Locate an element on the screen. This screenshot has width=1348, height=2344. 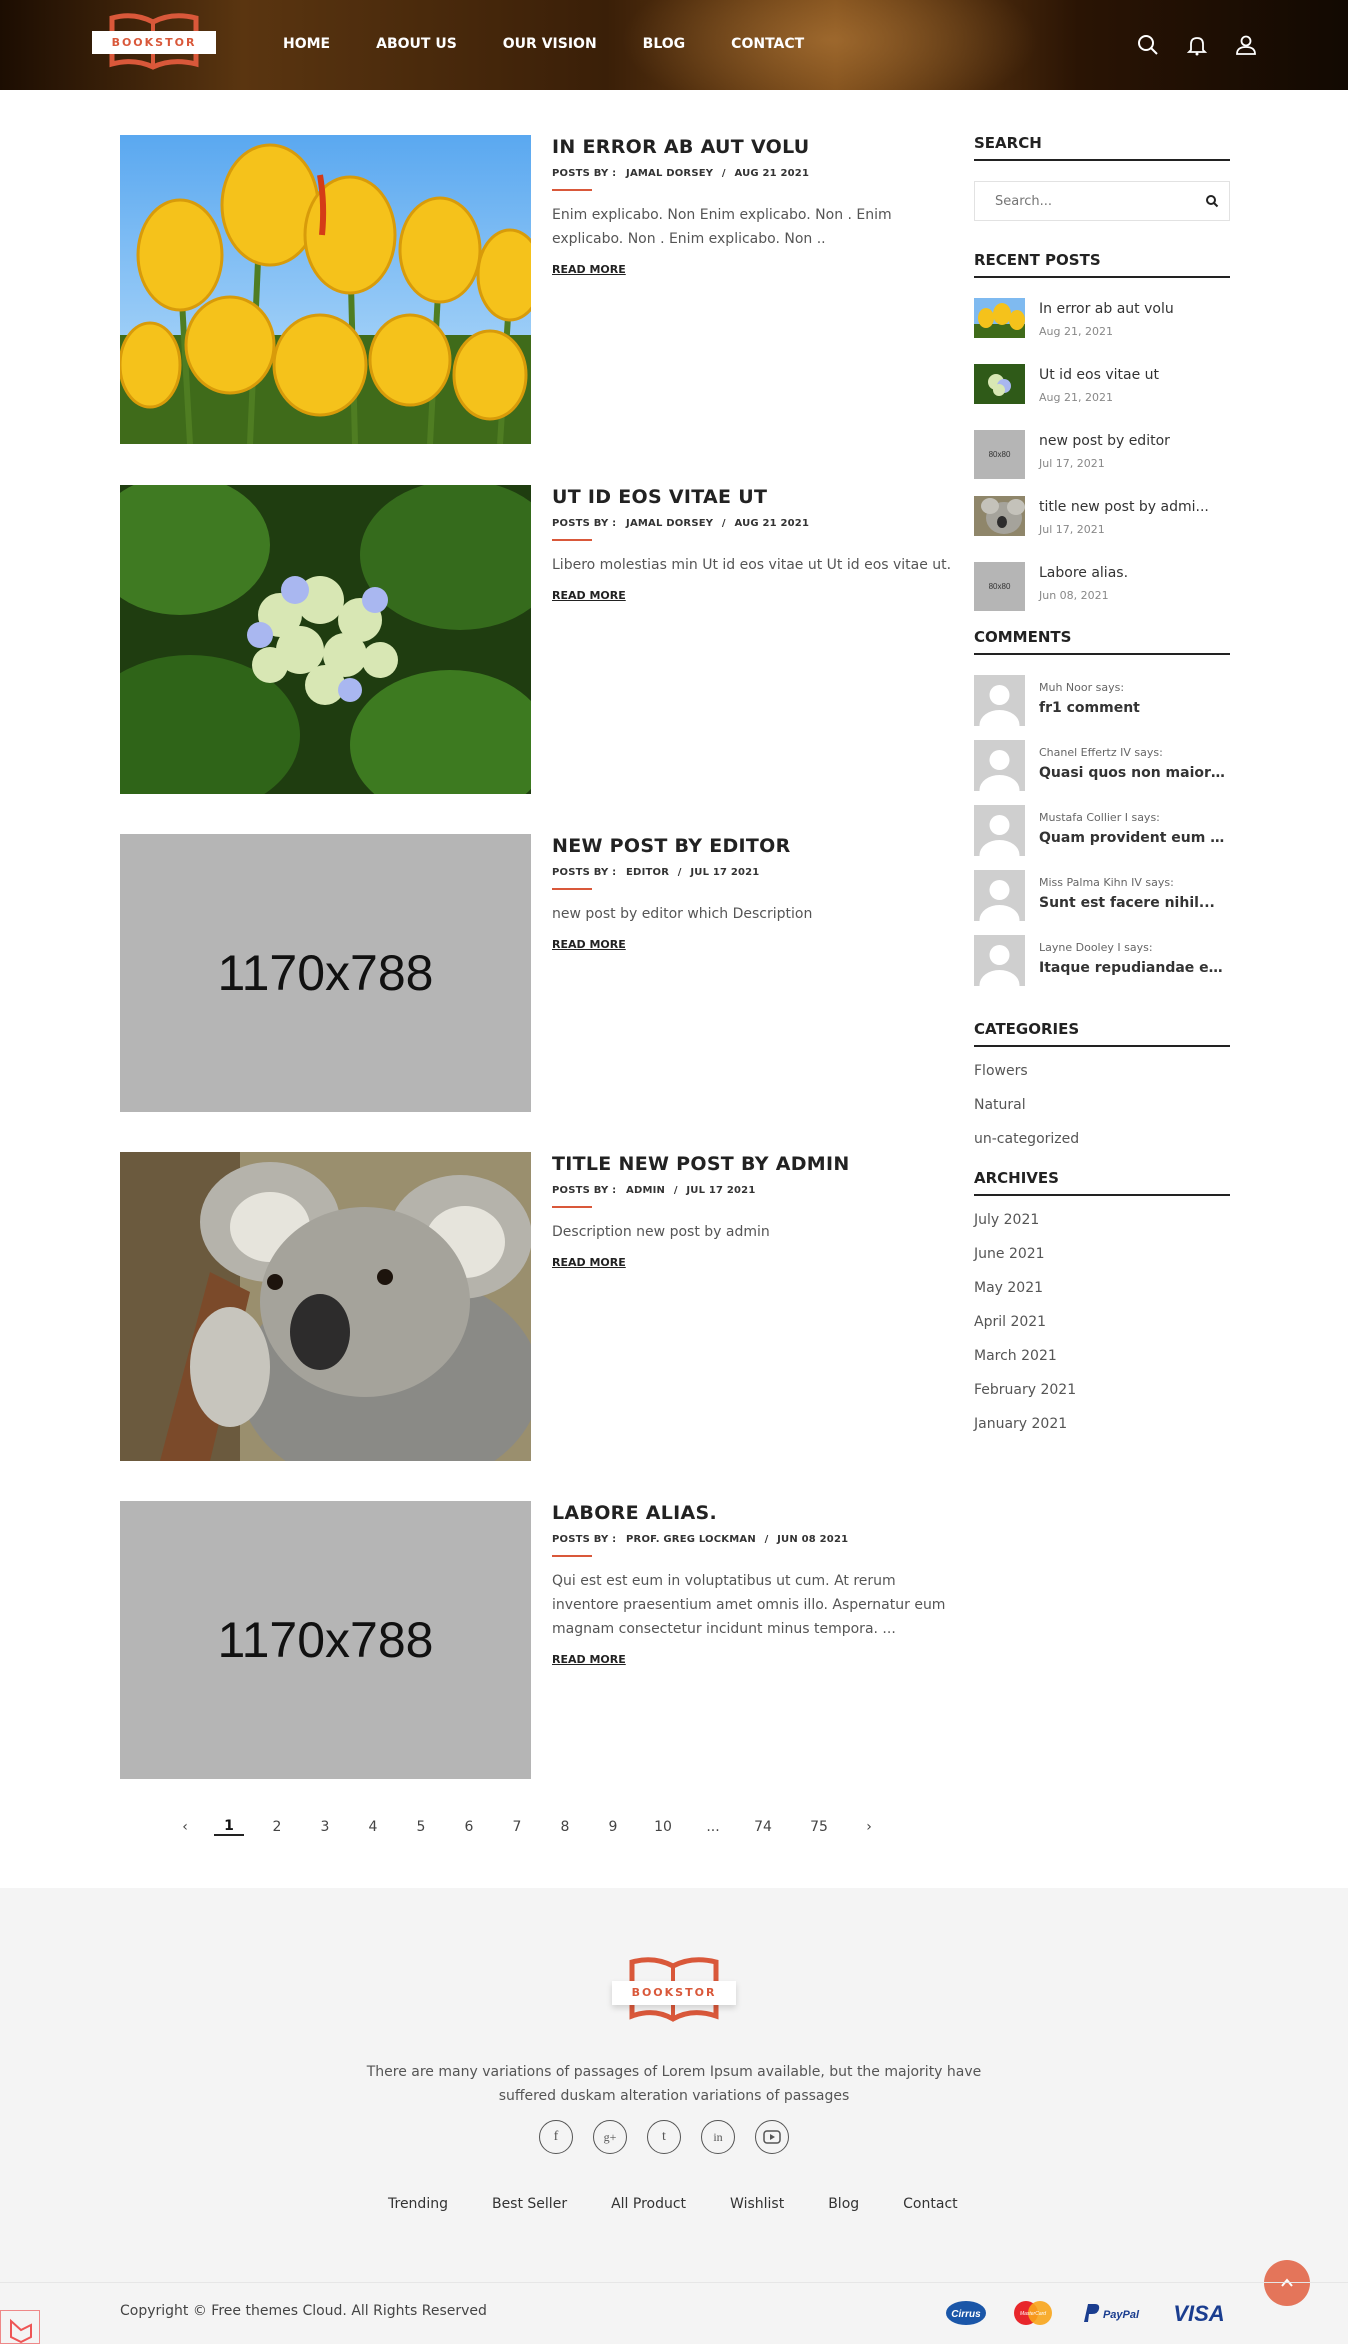
footer-link-contact: Contact is located at coordinates (930, 2204).